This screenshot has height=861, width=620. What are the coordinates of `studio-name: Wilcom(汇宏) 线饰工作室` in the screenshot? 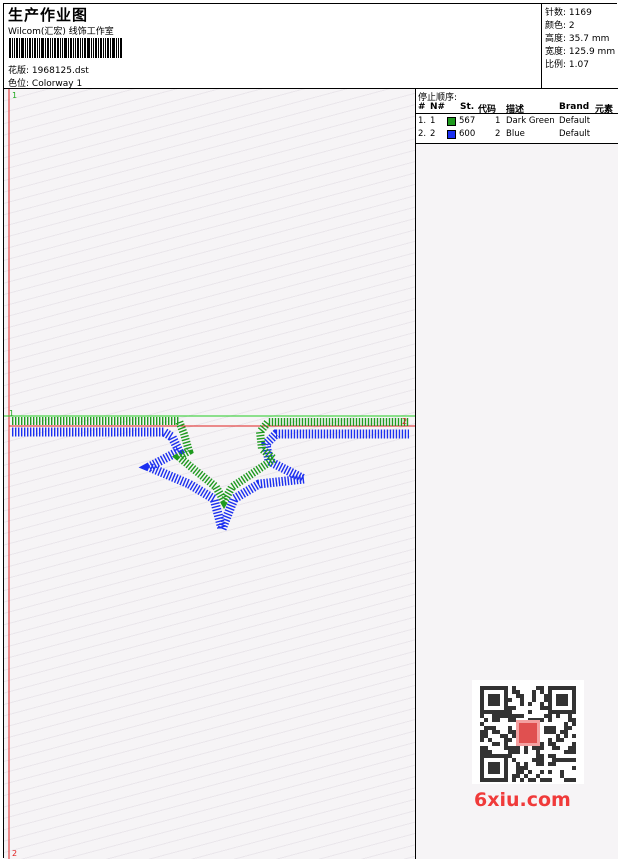 It's located at (61, 32).